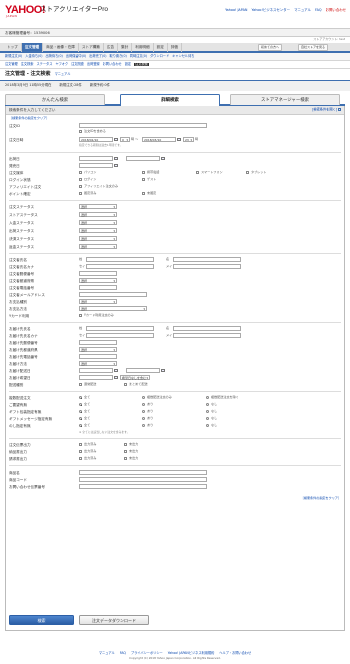 Image resolution: width=350 pixels, height=664 pixels. What do you see at coordinates (143, 425) in the screenshot?
I see `noshi-yes-radio` at bounding box center [143, 425].